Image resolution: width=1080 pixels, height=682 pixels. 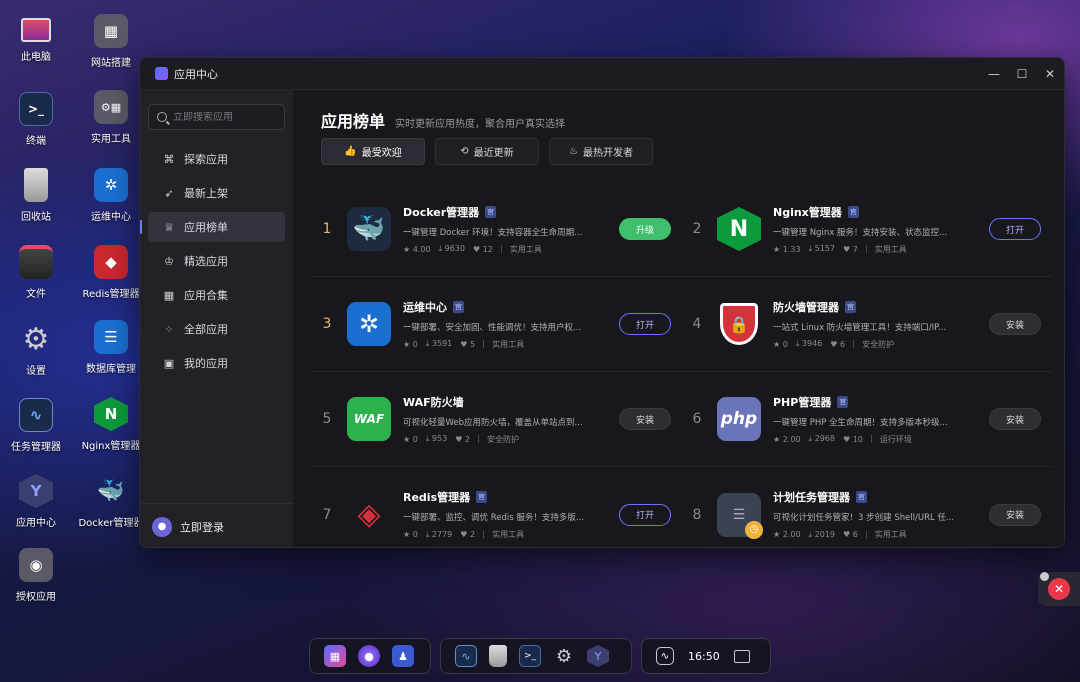 I want to click on tab-popular: 👍 最受欢迎, so click(x=373, y=151).